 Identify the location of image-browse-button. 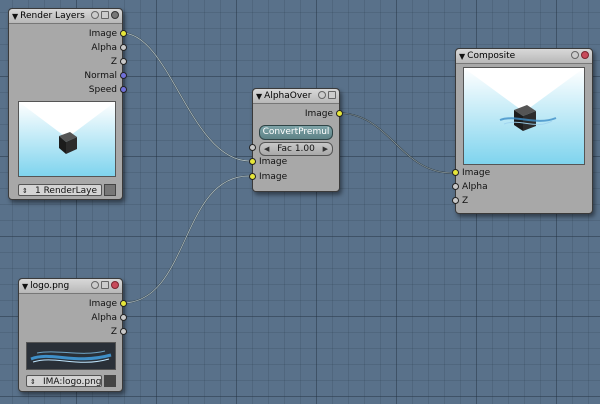
(110, 381).